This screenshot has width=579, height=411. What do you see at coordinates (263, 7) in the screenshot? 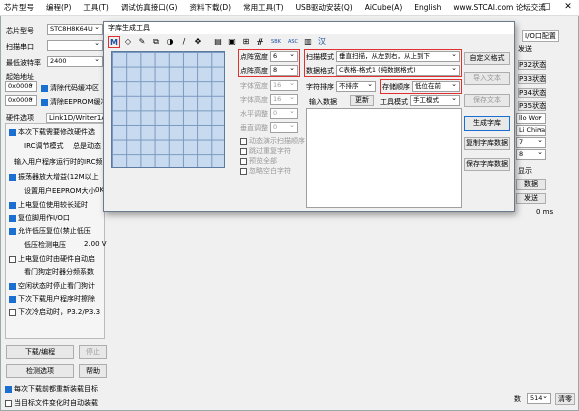
I see `menu-item-common: 常用工具(T)` at bounding box center [263, 7].